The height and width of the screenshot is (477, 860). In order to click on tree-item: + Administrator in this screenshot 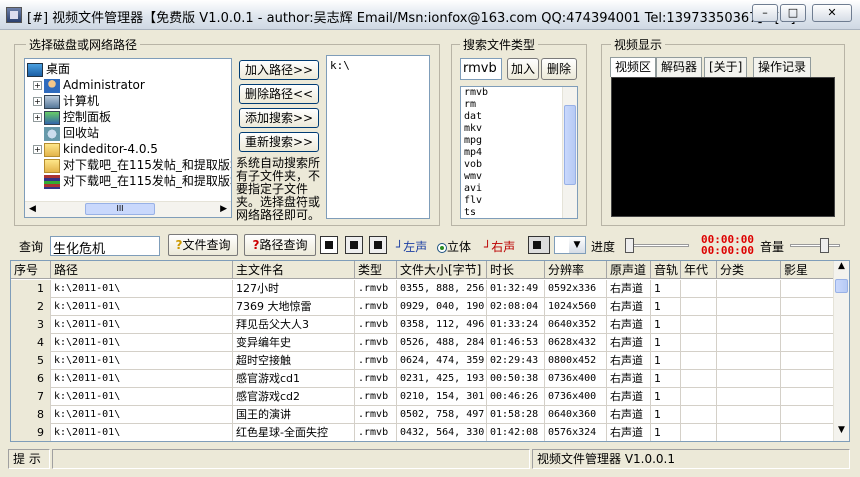, I will do `click(89, 85)`.